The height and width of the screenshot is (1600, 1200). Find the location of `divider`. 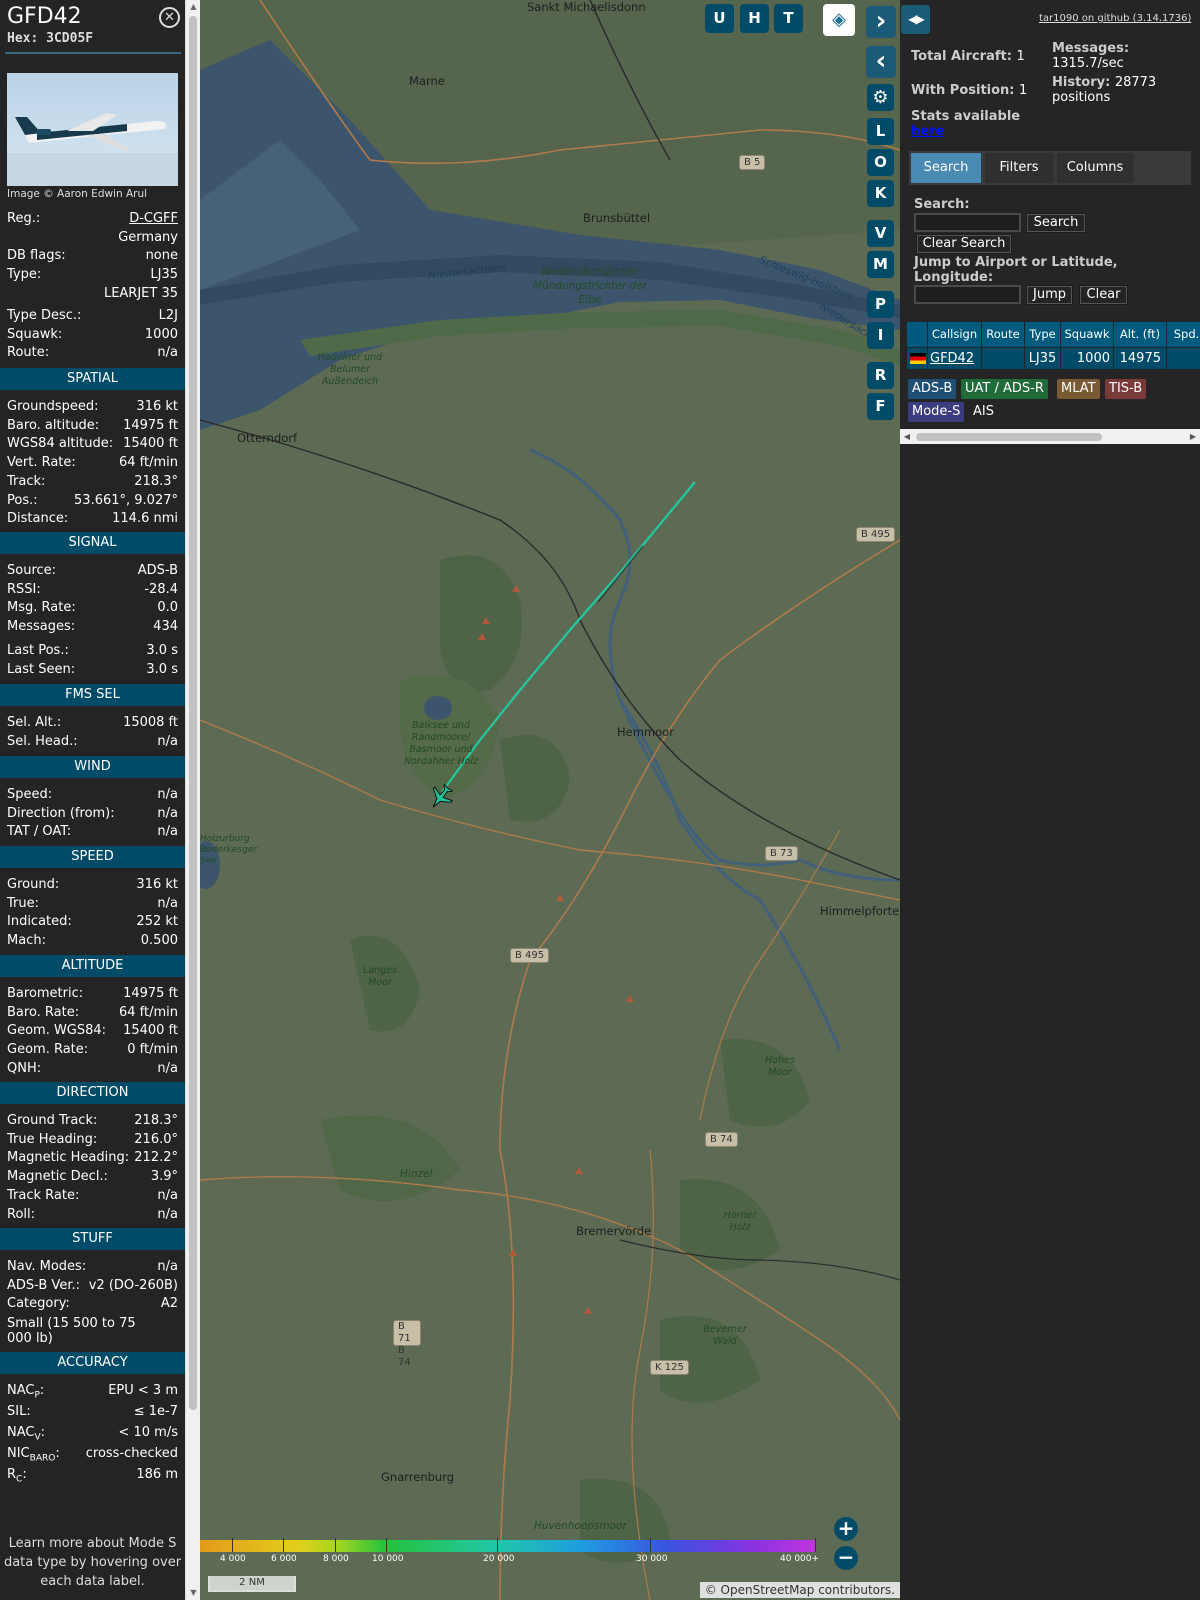

divider is located at coordinates (93, 53).